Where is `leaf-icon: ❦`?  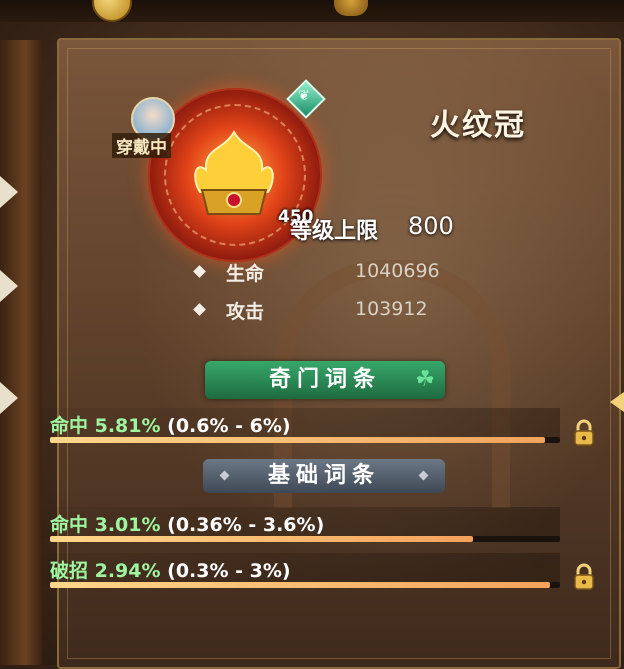 leaf-icon: ❦ is located at coordinates (304, 96).